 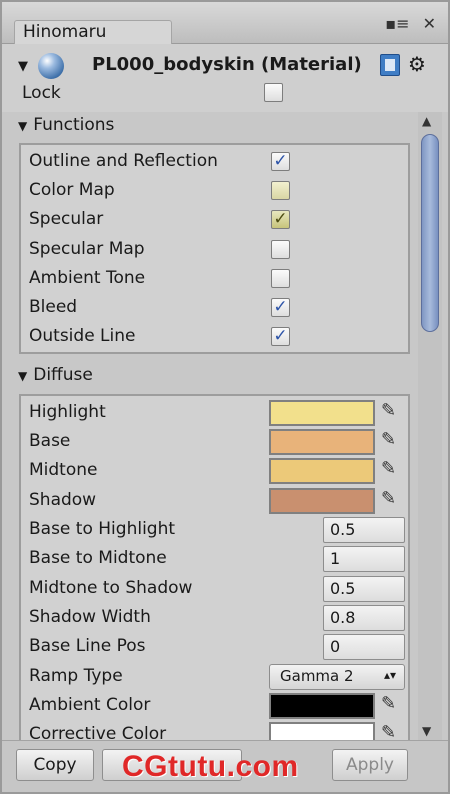 I want to click on function-label-ambient-tone: Ambient Tone, so click(x=87, y=278).